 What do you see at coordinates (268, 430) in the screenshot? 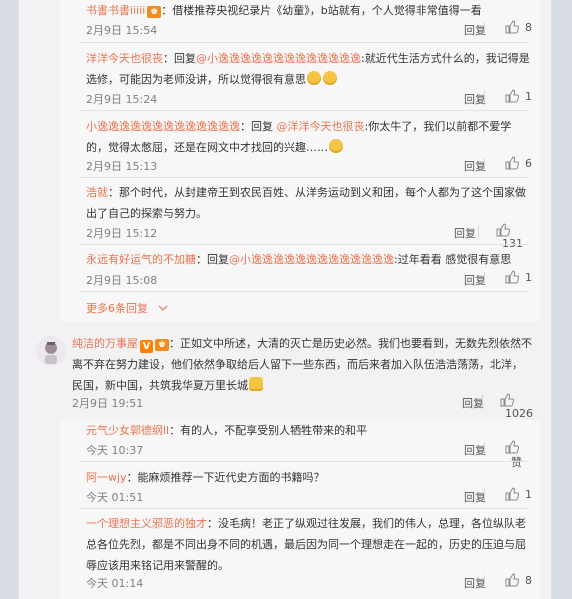
I see `reply-text: ：有的人，不配享受别人牺牲带来的和平` at bounding box center [268, 430].